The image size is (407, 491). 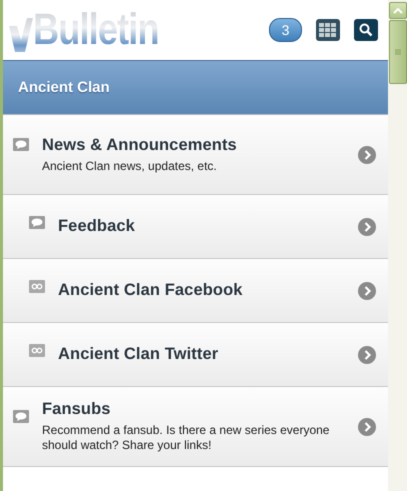 What do you see at coordinates (64, 87) in the screenshot?
I see `section-title: Ancient Clan` at bounding box center [64, 87].